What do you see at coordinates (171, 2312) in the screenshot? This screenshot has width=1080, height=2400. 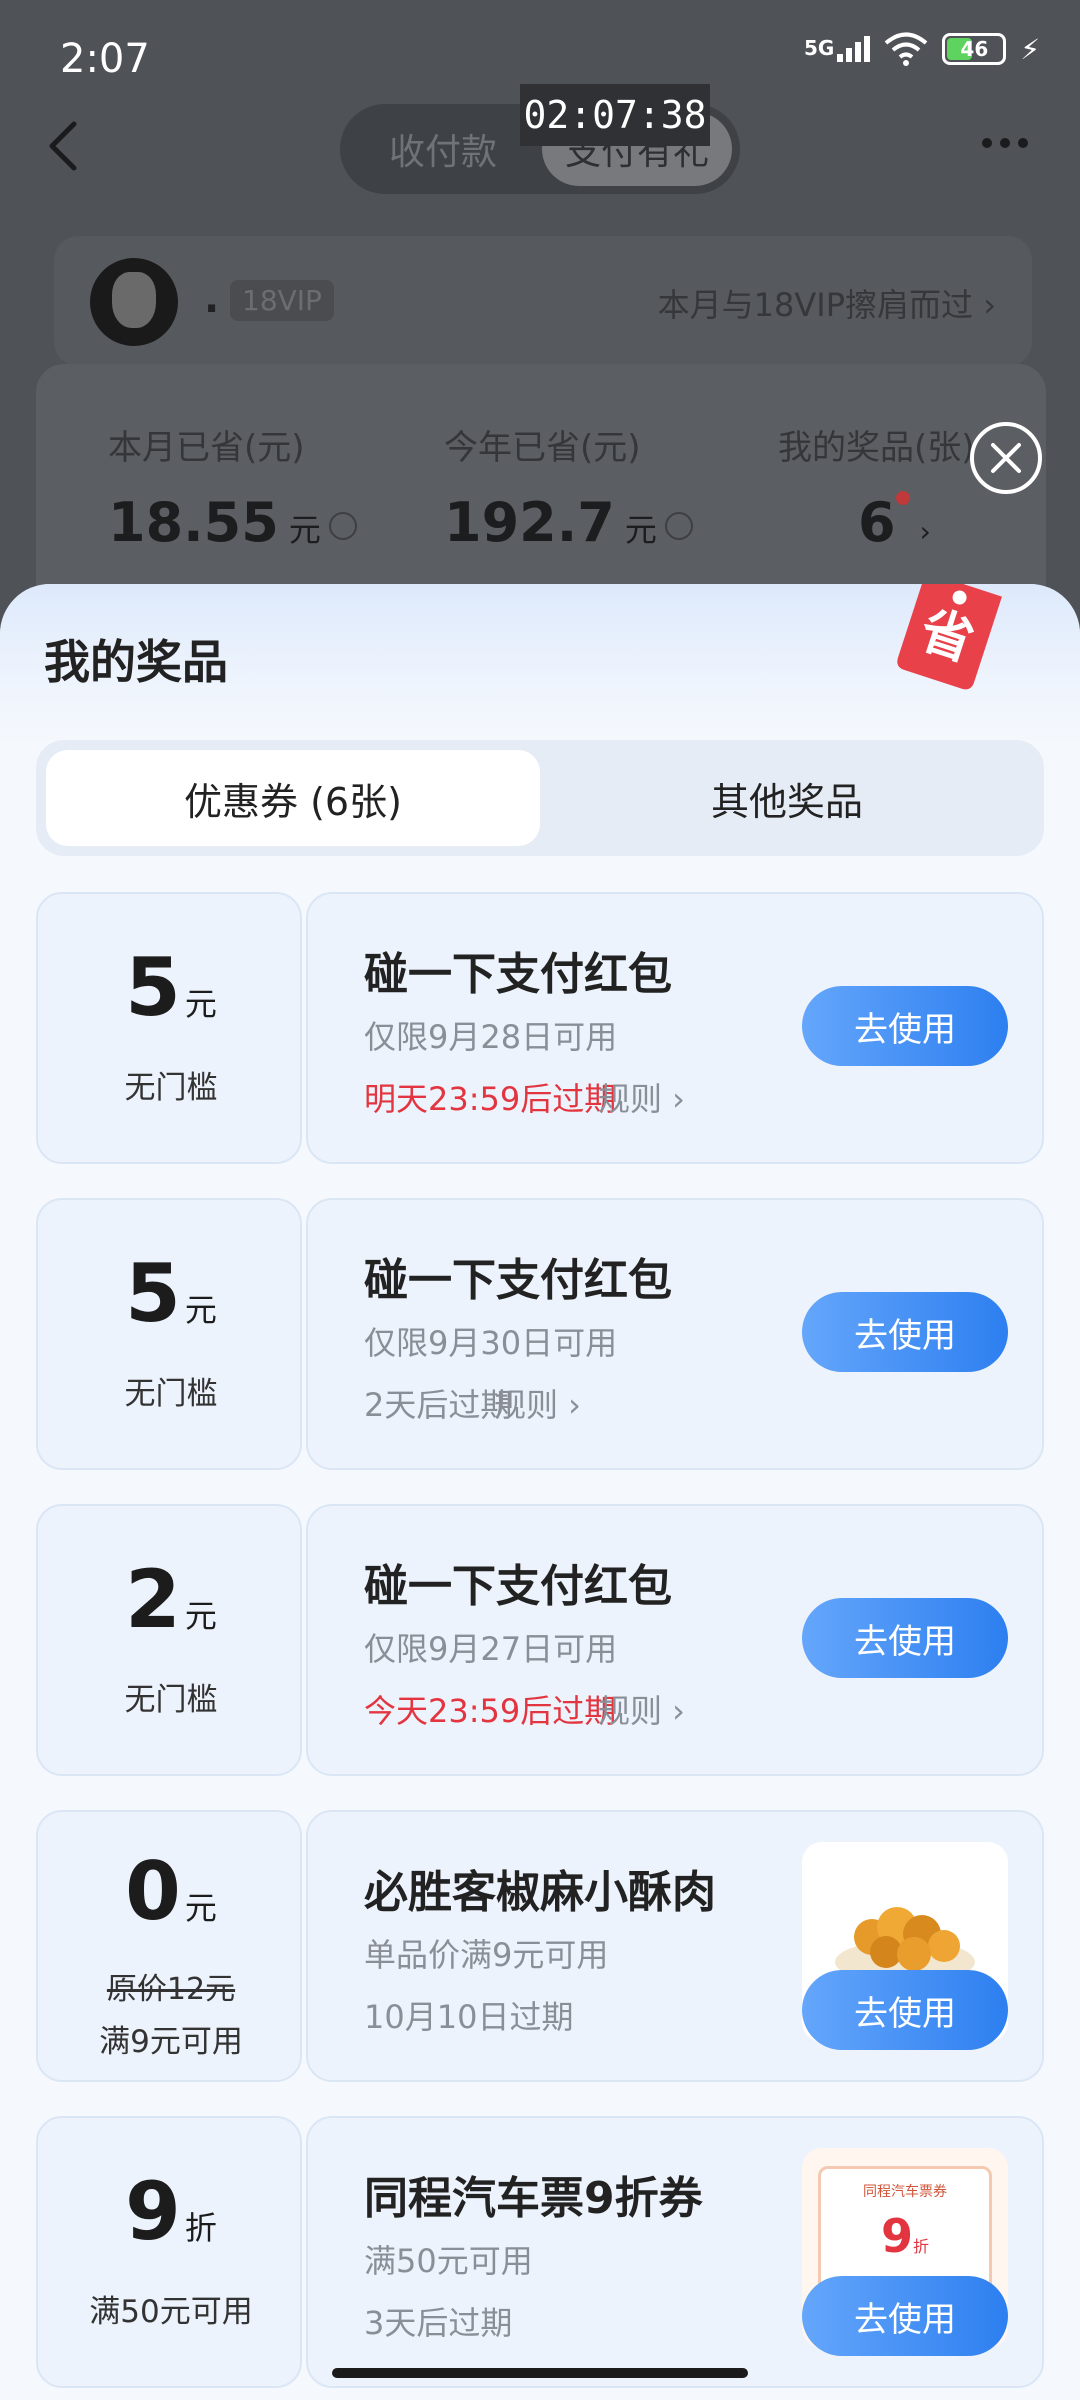 I see `coupon-condition: 满50元可用` at bounding box center [171, 2312].